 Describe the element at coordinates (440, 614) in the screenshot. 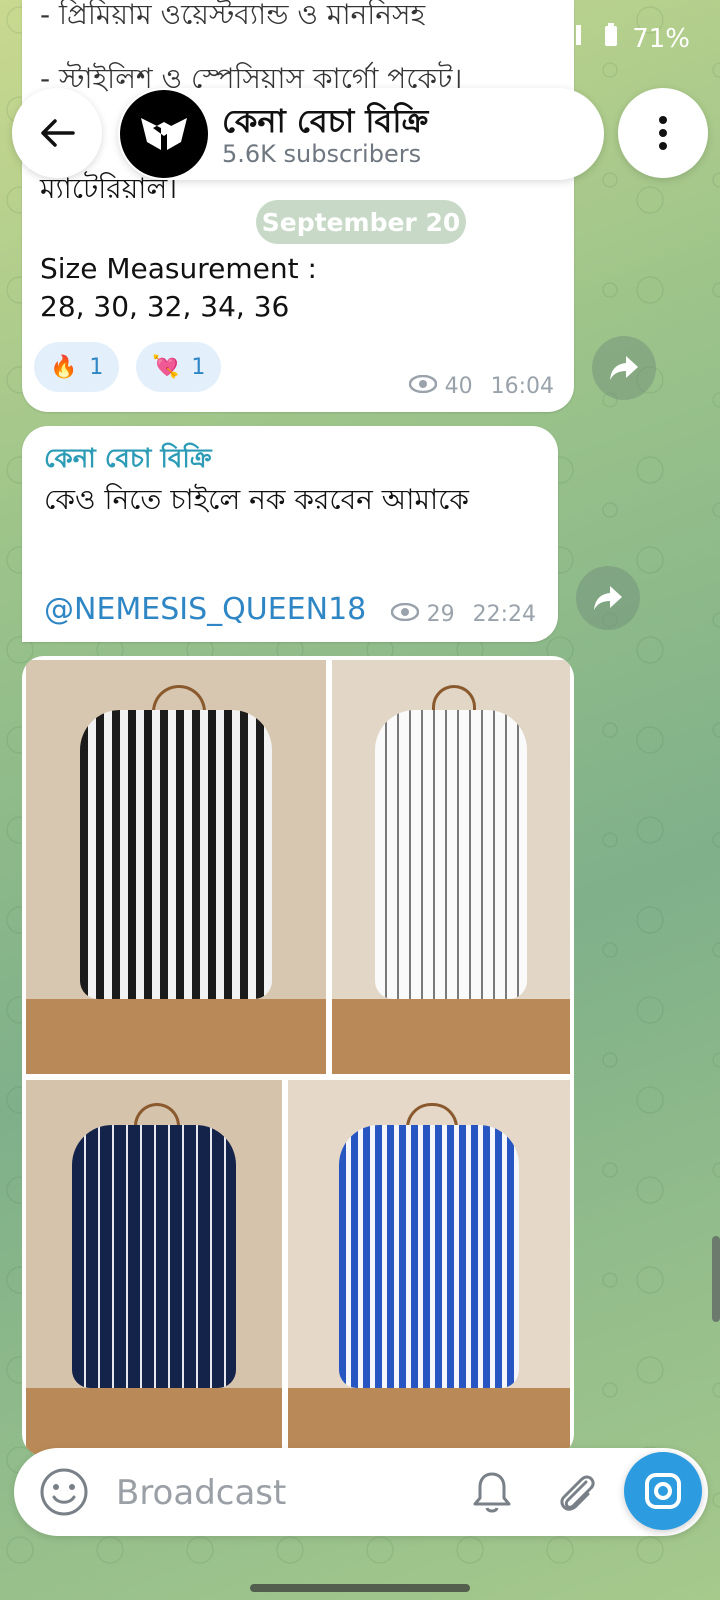

I see `view-count: 29` at that location.